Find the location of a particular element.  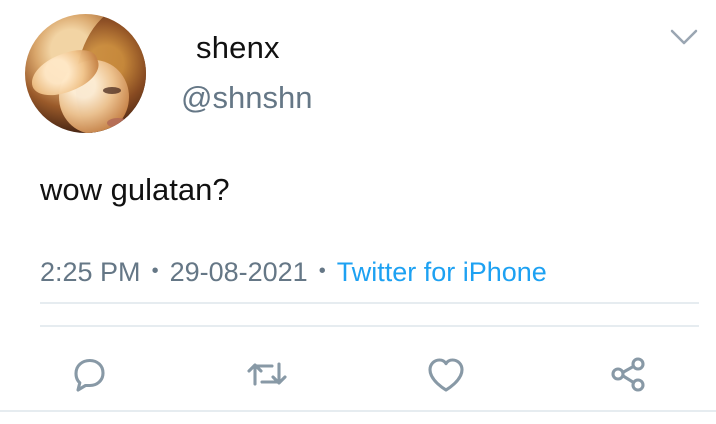

meta-divider is located at coordinates (369, 303).